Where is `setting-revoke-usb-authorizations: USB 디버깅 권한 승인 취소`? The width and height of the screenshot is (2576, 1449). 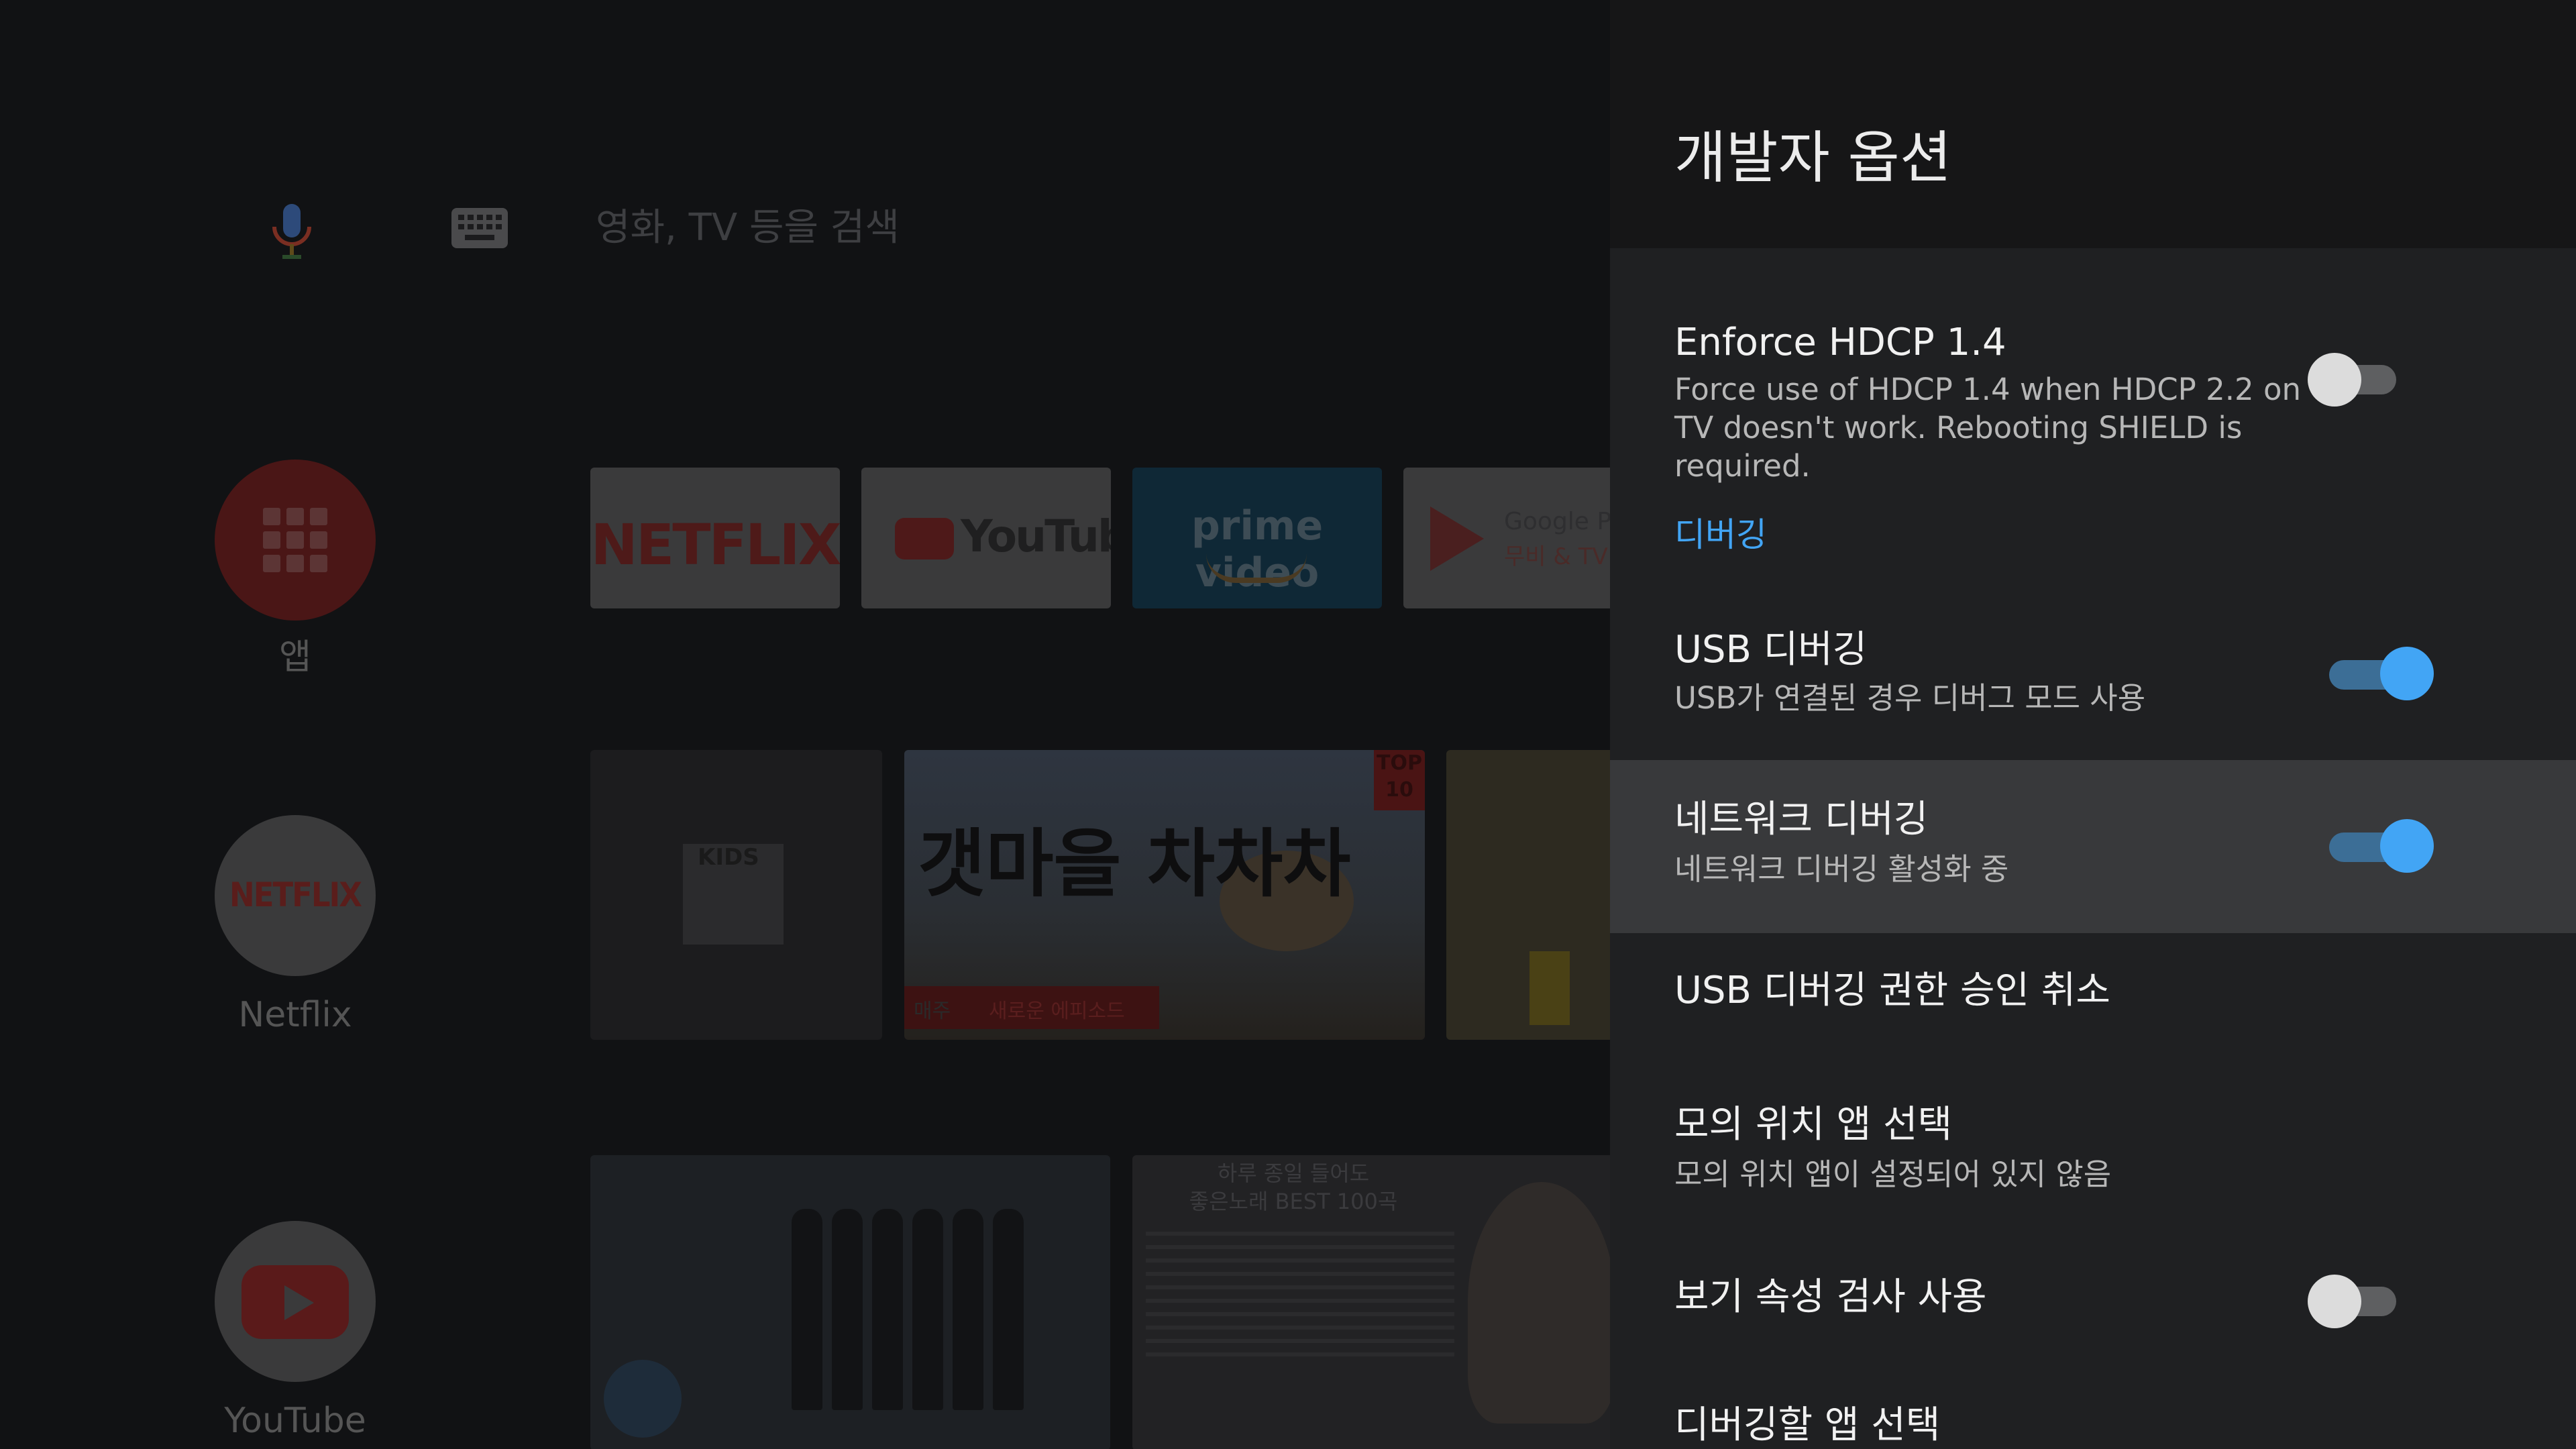
setting-revoke-usb-authorizations: USB 디버깅 권한 승인 취소 is located at coordinates (2093, 996).